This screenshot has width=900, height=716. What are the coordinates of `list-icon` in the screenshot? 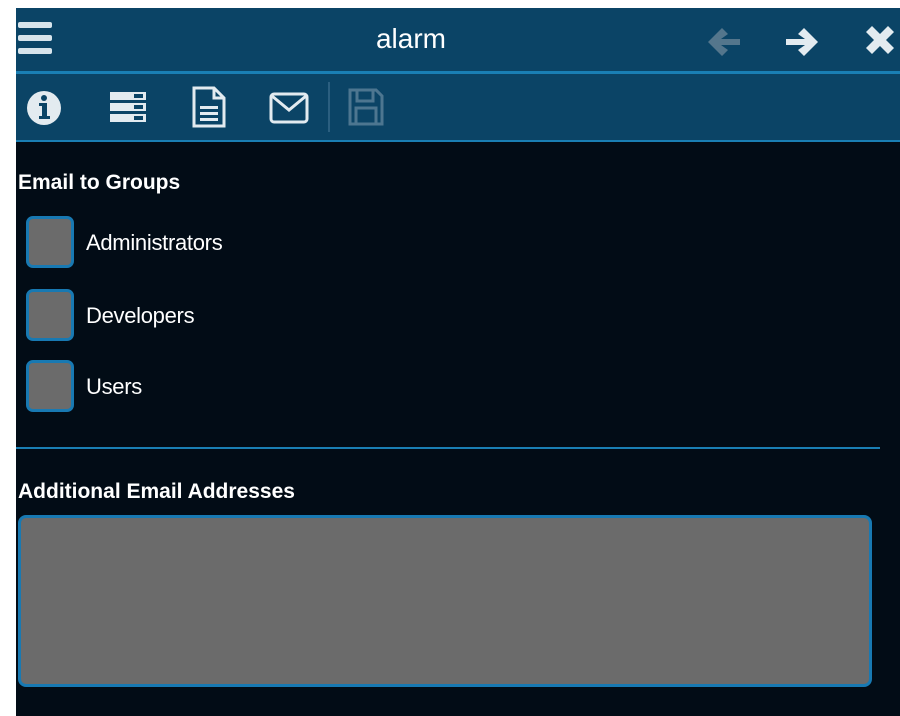 It's located at (128, 107).